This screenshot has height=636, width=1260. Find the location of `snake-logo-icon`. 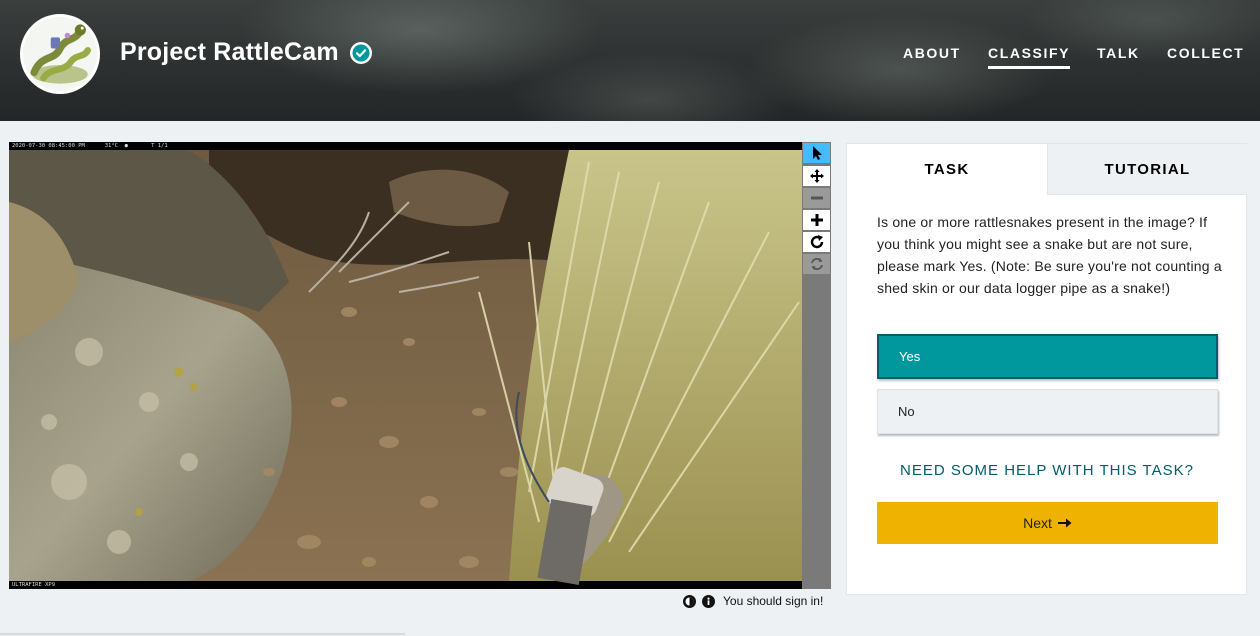

snake-logo-icon is located at coordinates (60, 54).